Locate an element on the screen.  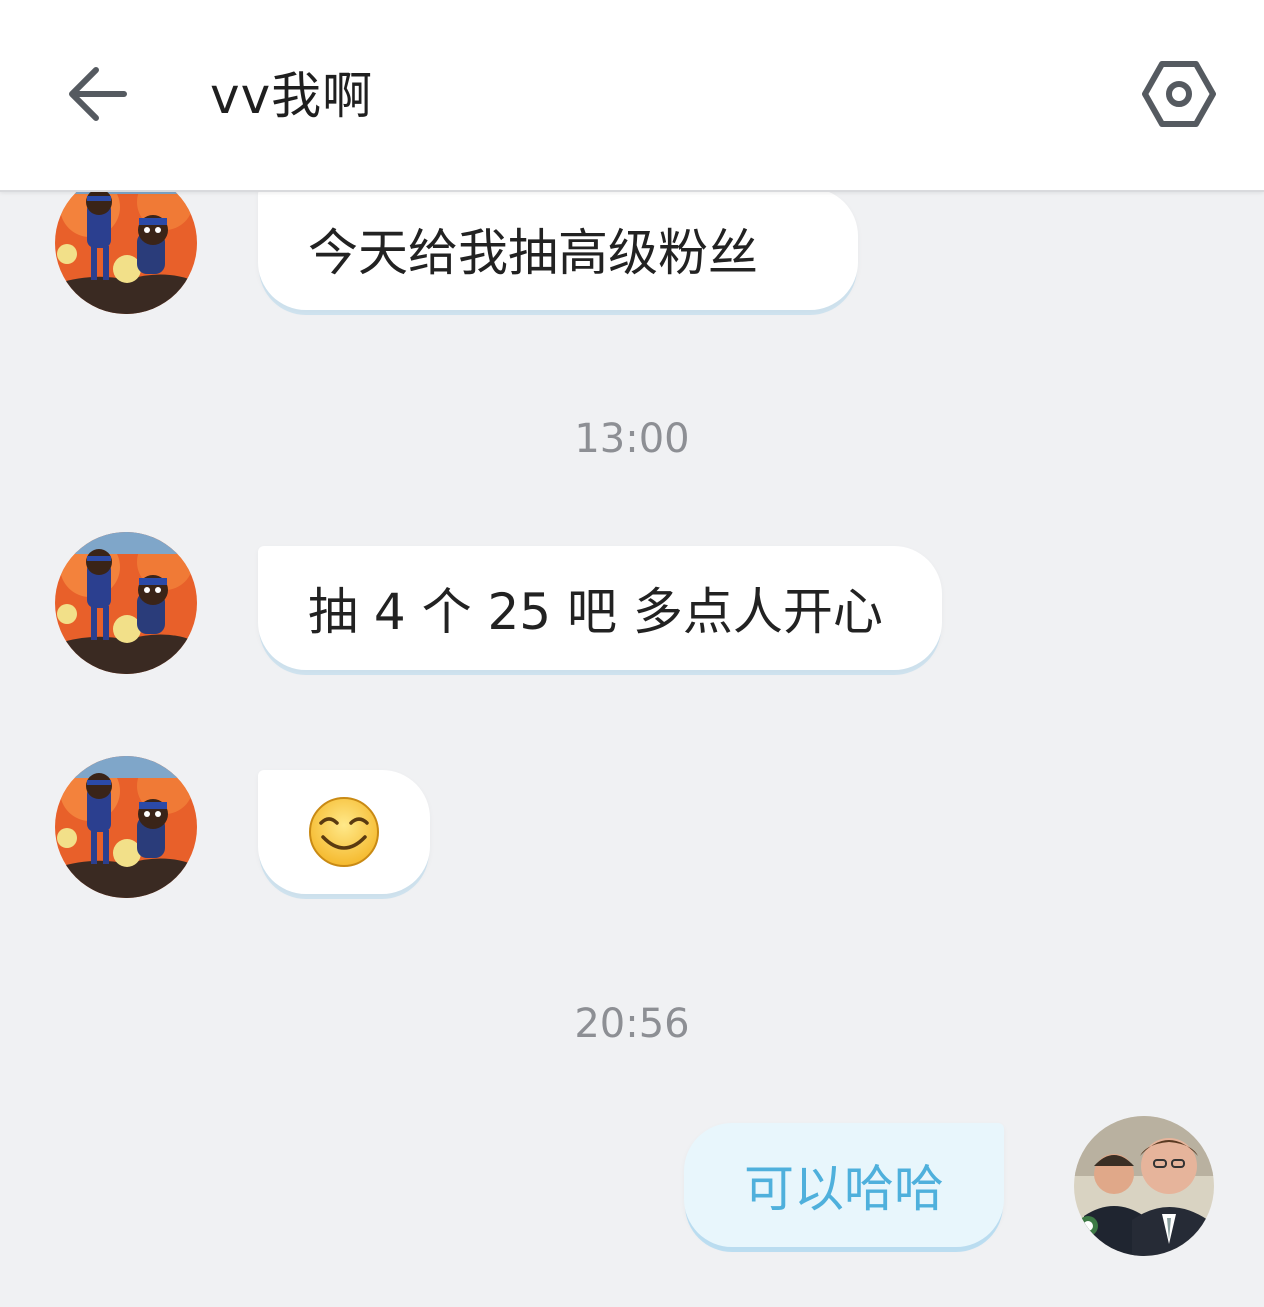
message-bubble: 抽 4 个 25 吧 多点人开心 is located at coordinates (600, 608).